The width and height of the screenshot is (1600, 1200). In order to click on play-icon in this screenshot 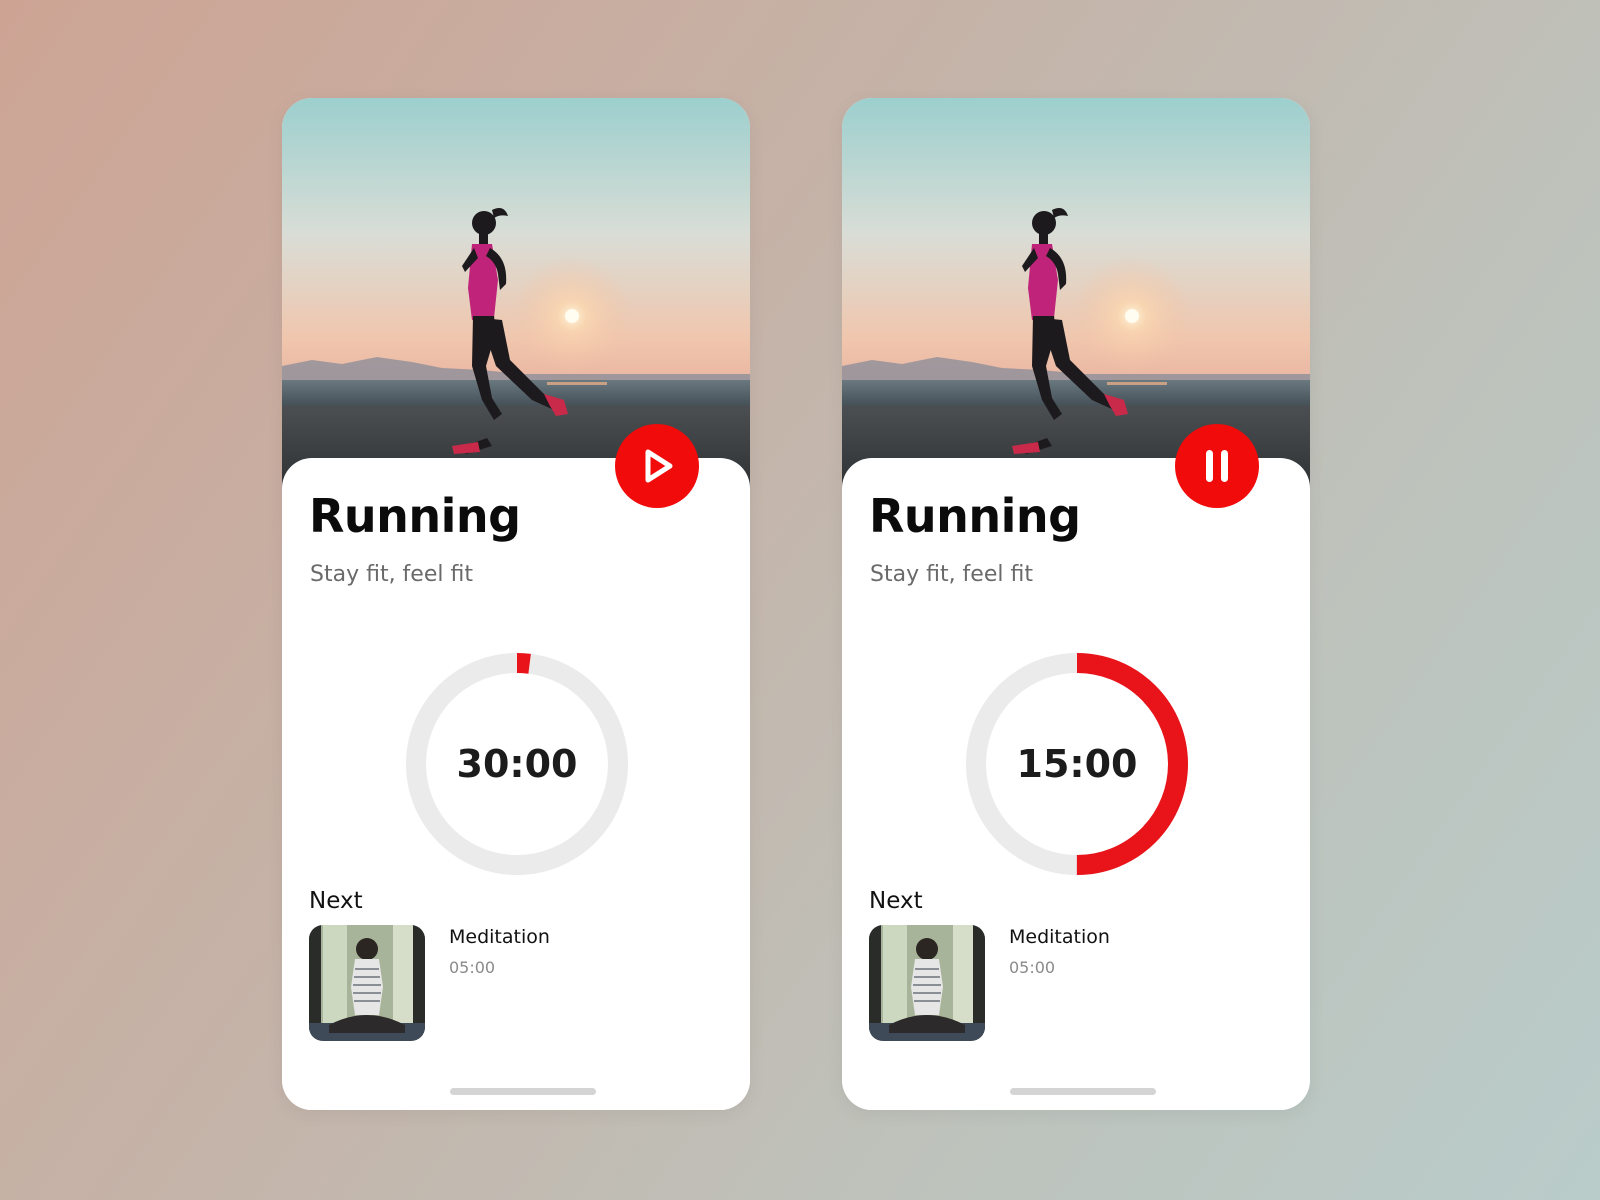, I will do `click(659, 466)`.